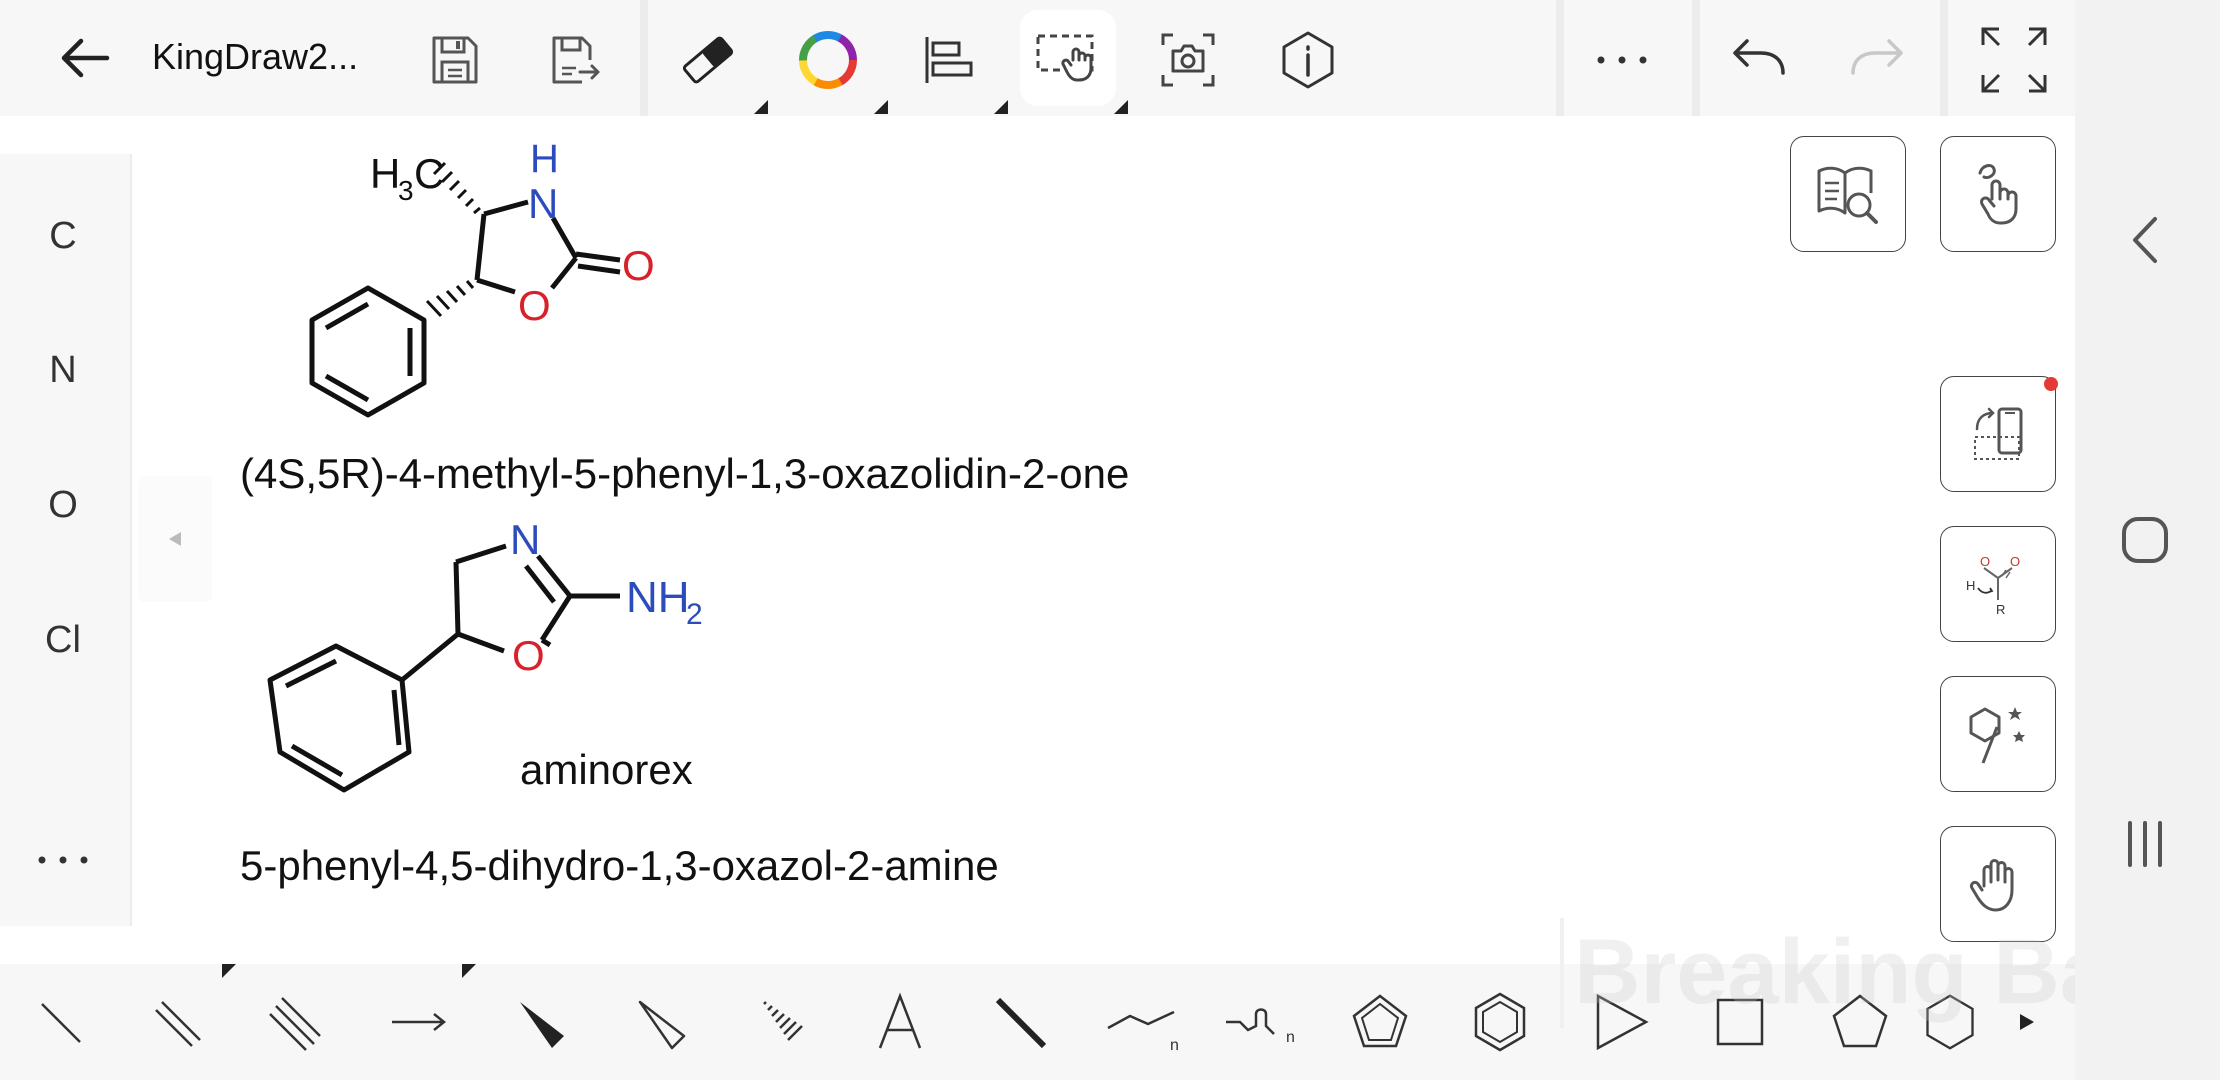 The image size is (2220, 1080). Describe the element at coordinates (658, 597) in the screenshot. I see `amine-label: NH` at that location.